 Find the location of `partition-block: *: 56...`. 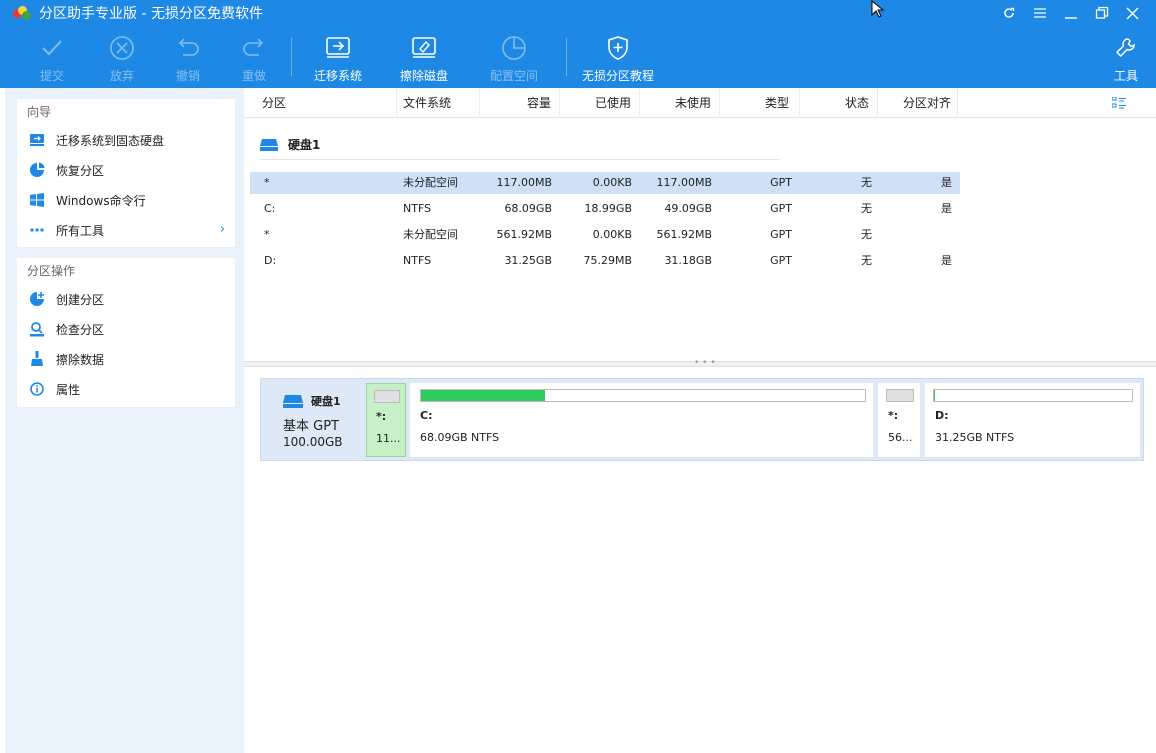

partition-block: *: 56... is located at coordinates (899, 420).